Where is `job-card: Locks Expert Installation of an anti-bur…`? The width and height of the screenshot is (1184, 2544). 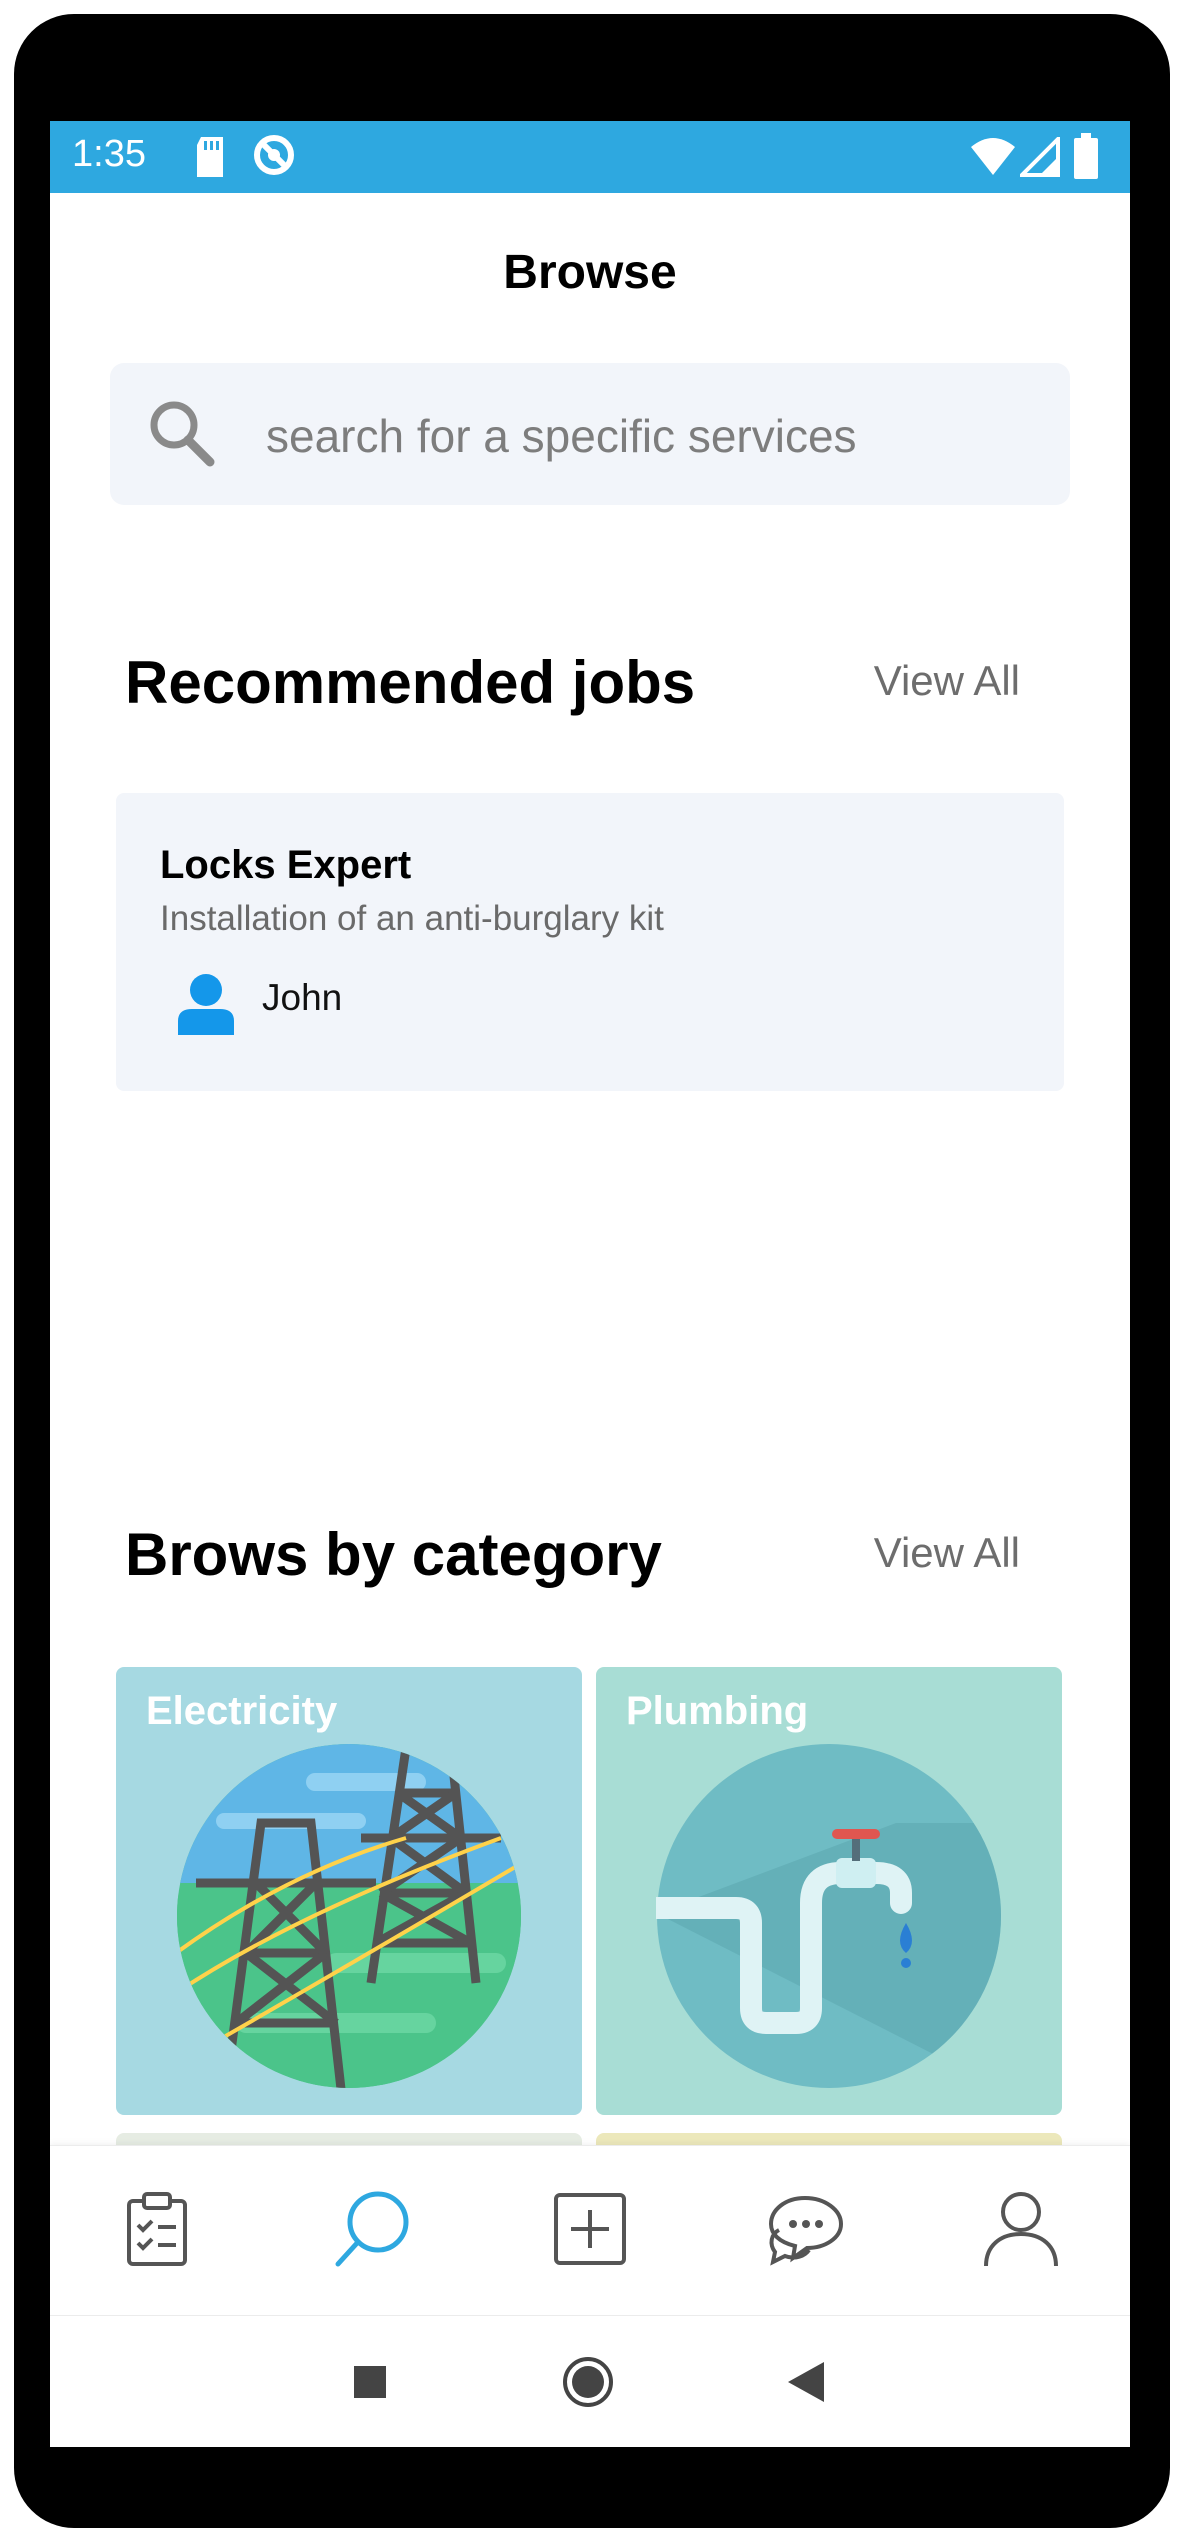 job-card: Locks Expert Installation of an anti-bur… is located at coordinates (590, 942).